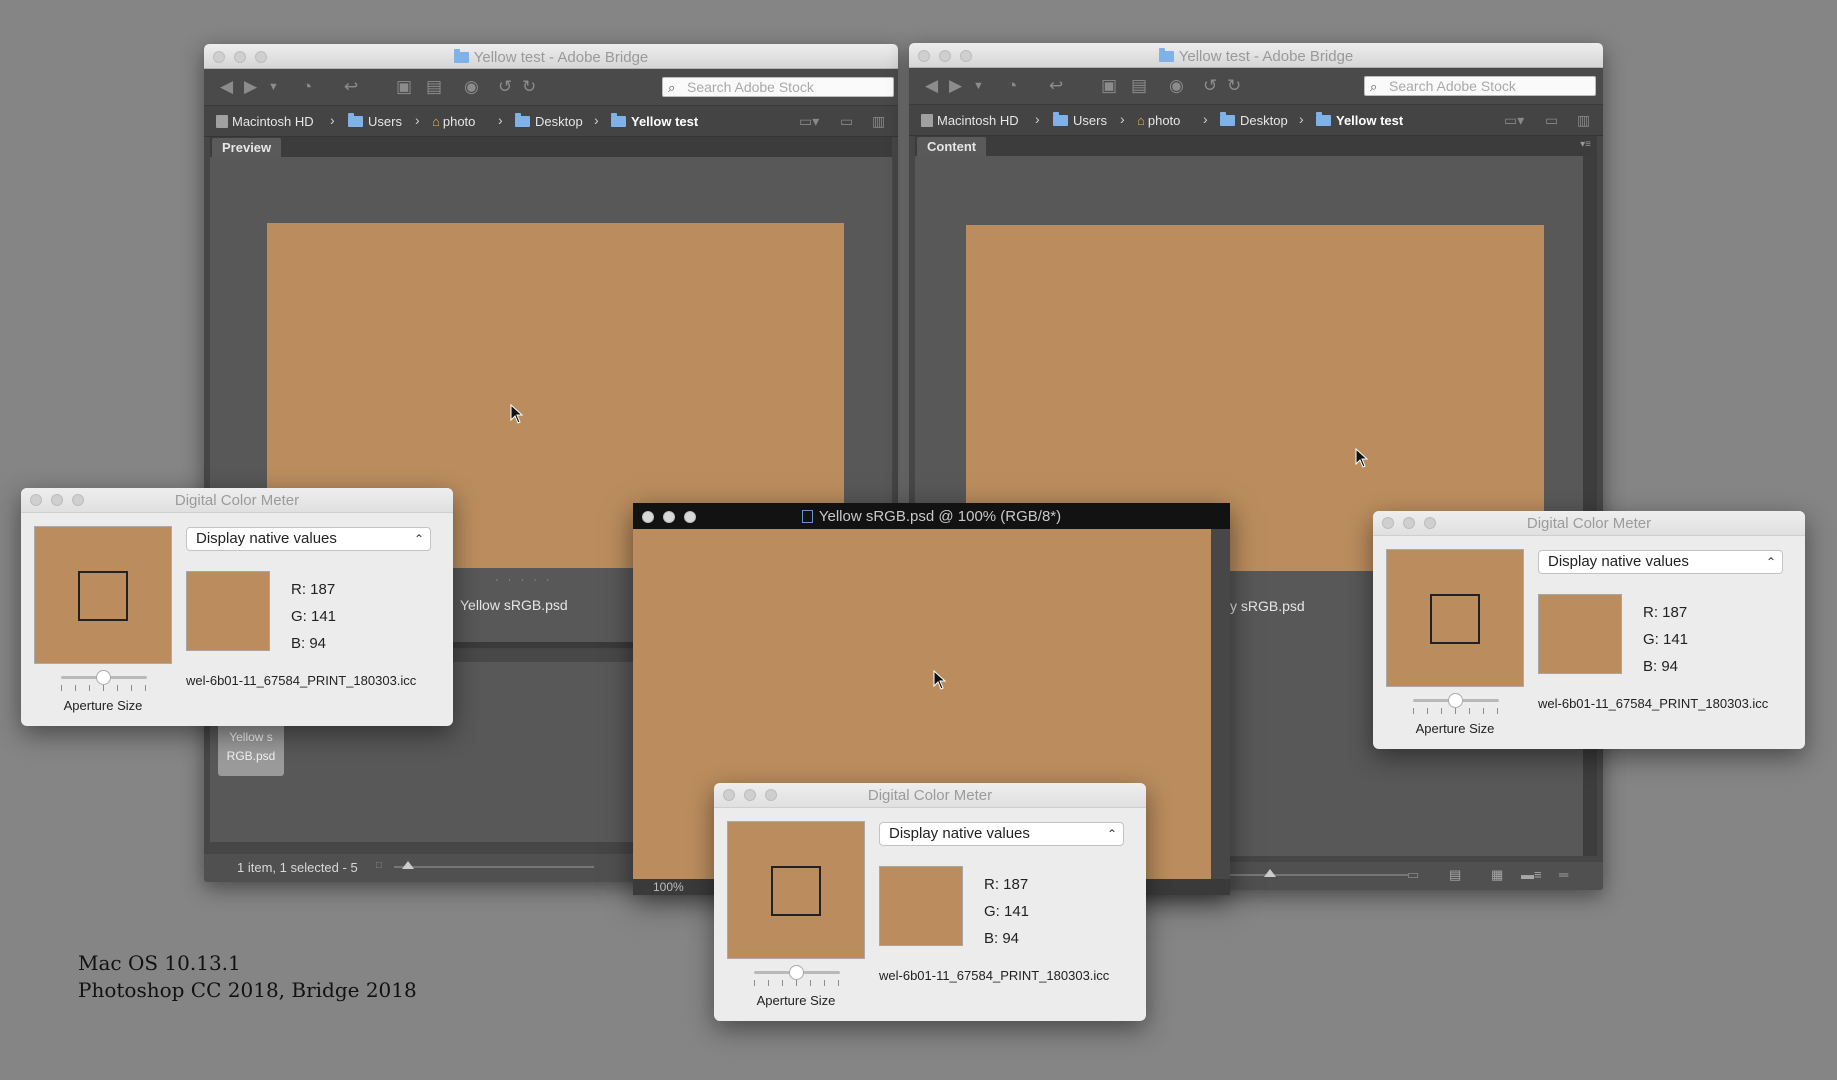 The height and width of the screenshot is (1080, 1837). What do you see at coordinates (931, 516) in the screenshot?
I see `document-titlebar: Yellow sRGB.psd @ 100% (RGB/8*)` at bounding box center [931, 516].